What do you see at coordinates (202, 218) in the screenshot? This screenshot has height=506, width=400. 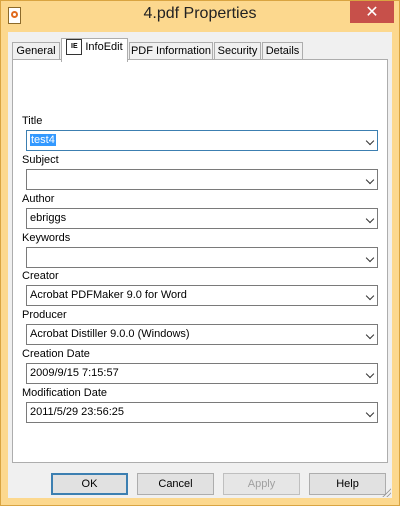 I see `author-combobox: ebriggs` at bounding box center [202, 218].